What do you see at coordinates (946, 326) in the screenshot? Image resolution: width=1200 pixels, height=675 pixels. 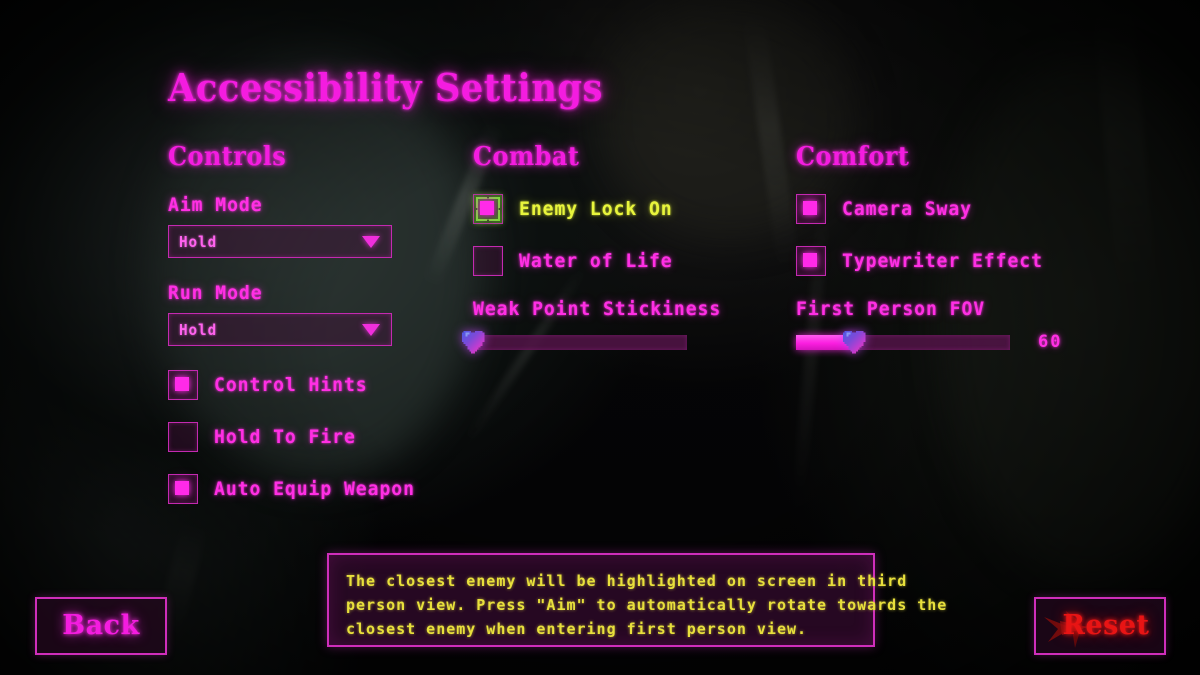 I see `setting-first-person-fov: First Person FOV 60` at bounding box center [946, 326].